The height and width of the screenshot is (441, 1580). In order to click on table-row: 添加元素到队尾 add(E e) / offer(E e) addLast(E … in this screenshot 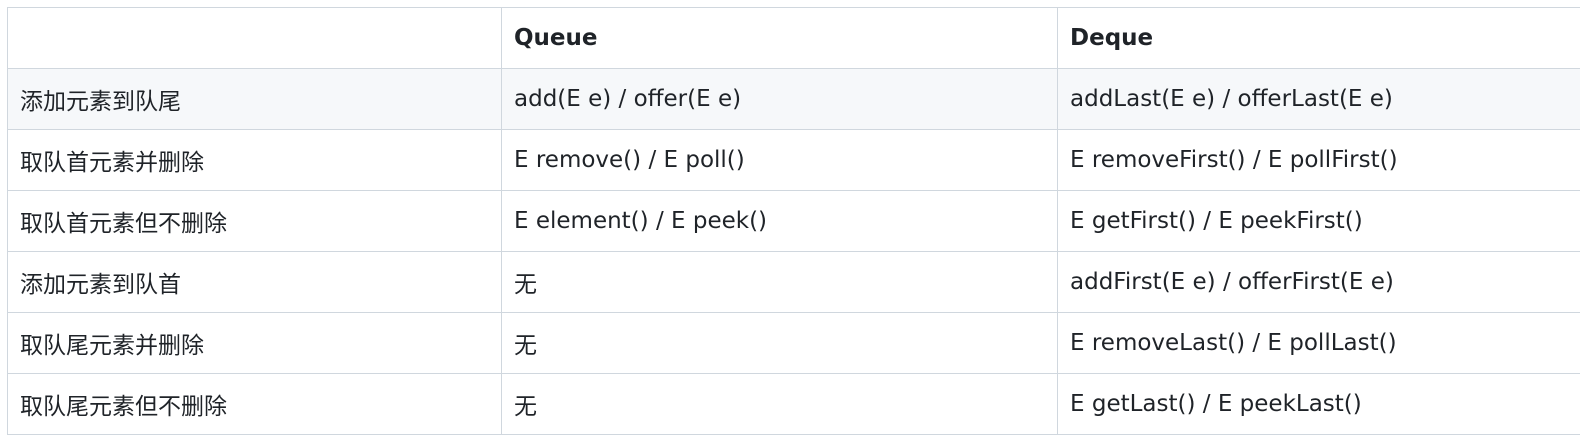, I will do `click(793, 99)`.